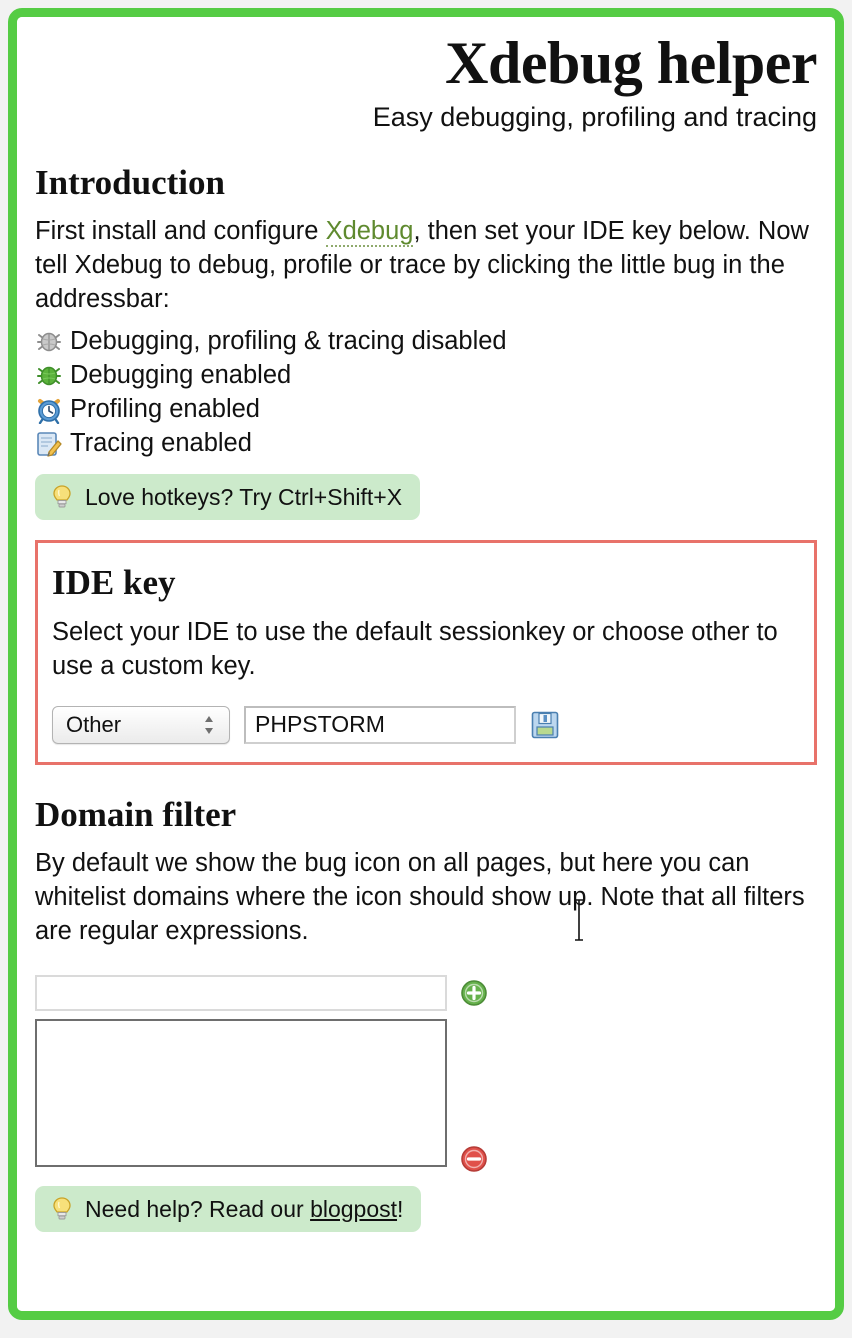  Describe the element at coordinates (474, 1159) in the screenshot. I see `minus-circle-icon` at that location.